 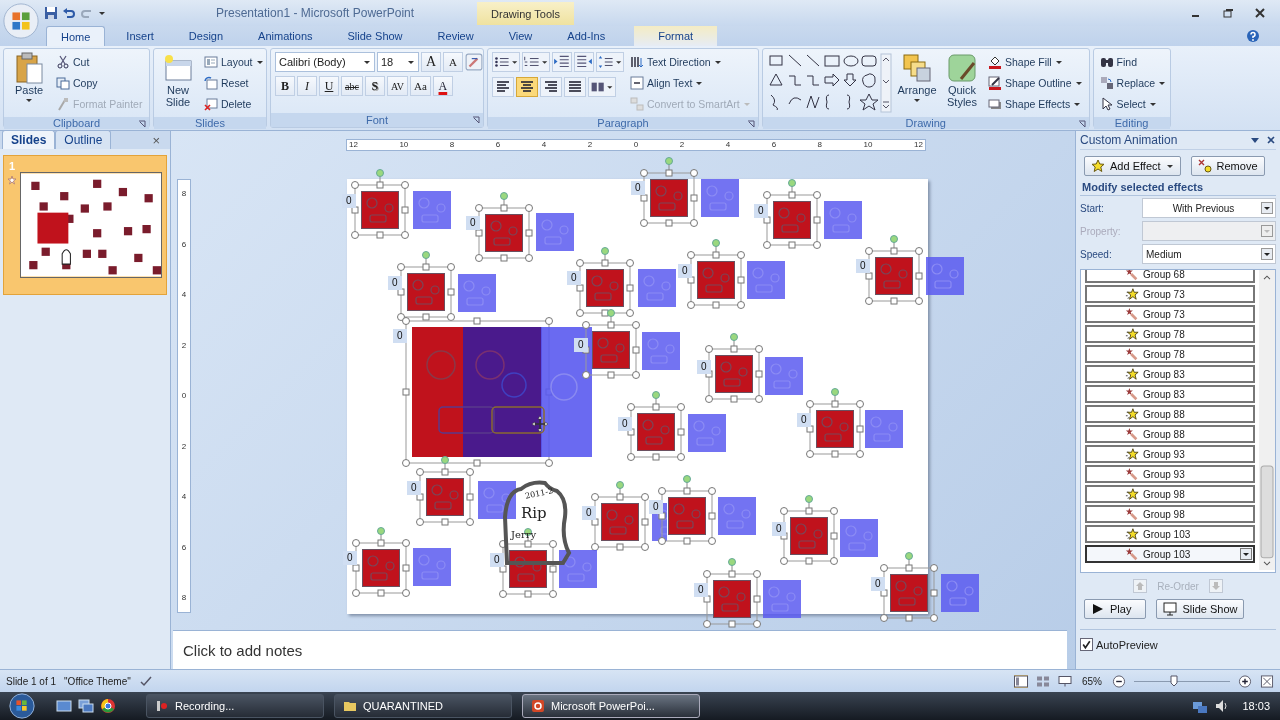 What do you see at coordinates (76, 36) in the screenshot?
I see `ribbon-tab: Home` at bounding box center [76, 36].